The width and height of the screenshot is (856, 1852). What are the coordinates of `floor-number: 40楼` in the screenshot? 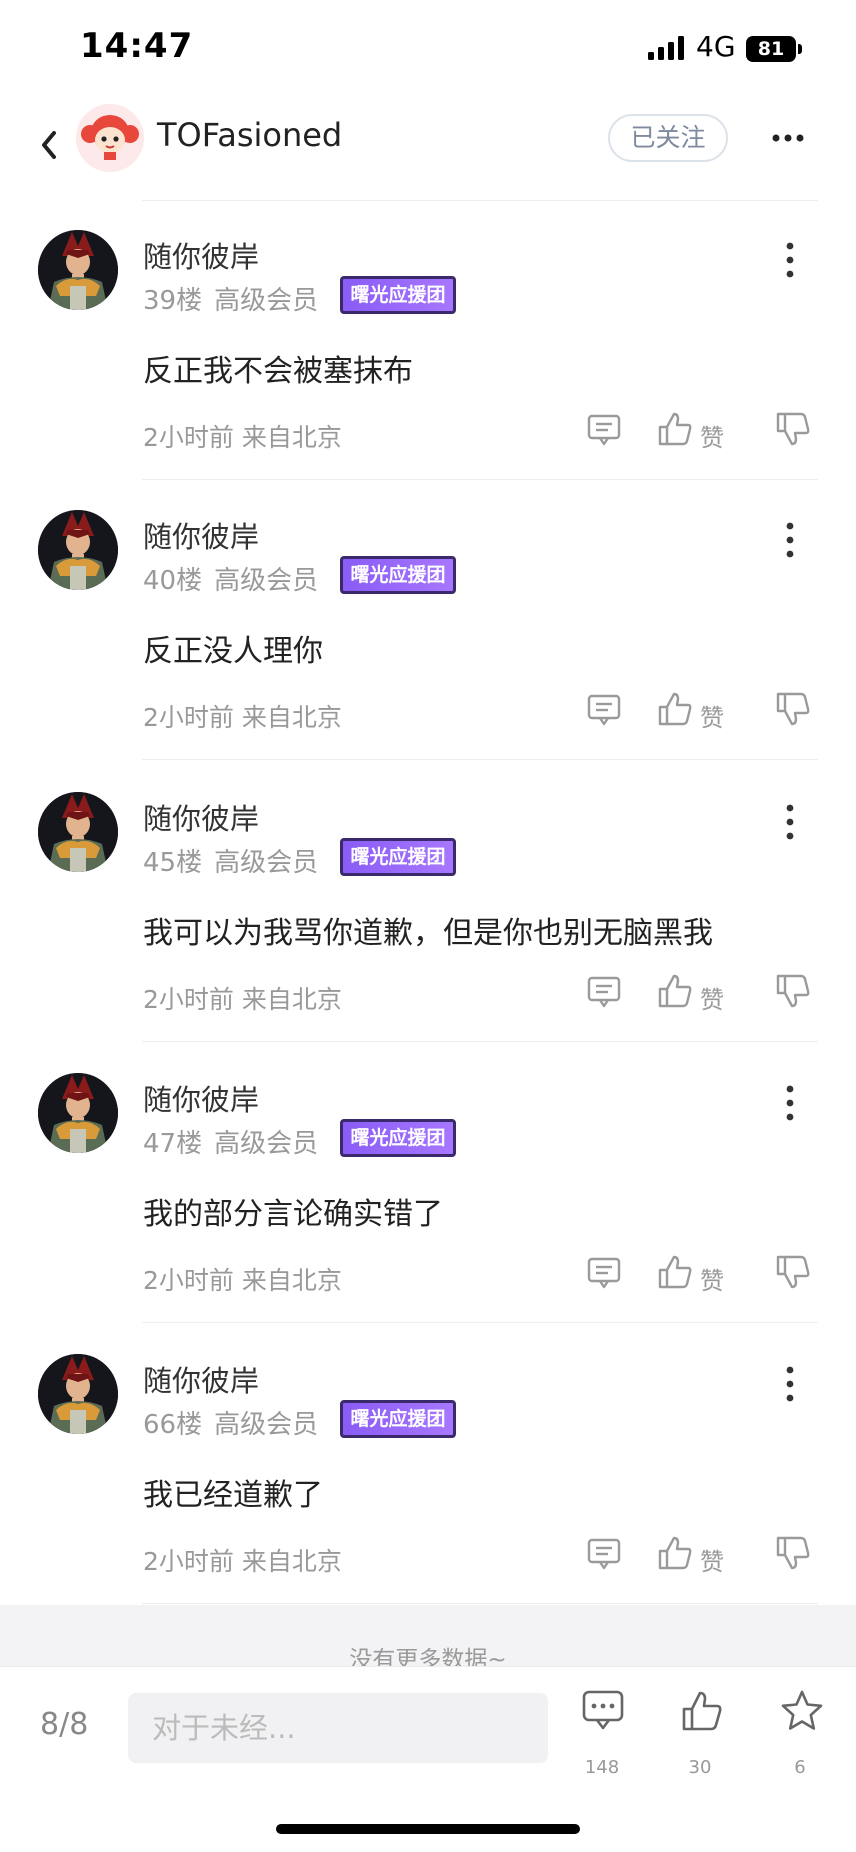 It's located at (173, 581).